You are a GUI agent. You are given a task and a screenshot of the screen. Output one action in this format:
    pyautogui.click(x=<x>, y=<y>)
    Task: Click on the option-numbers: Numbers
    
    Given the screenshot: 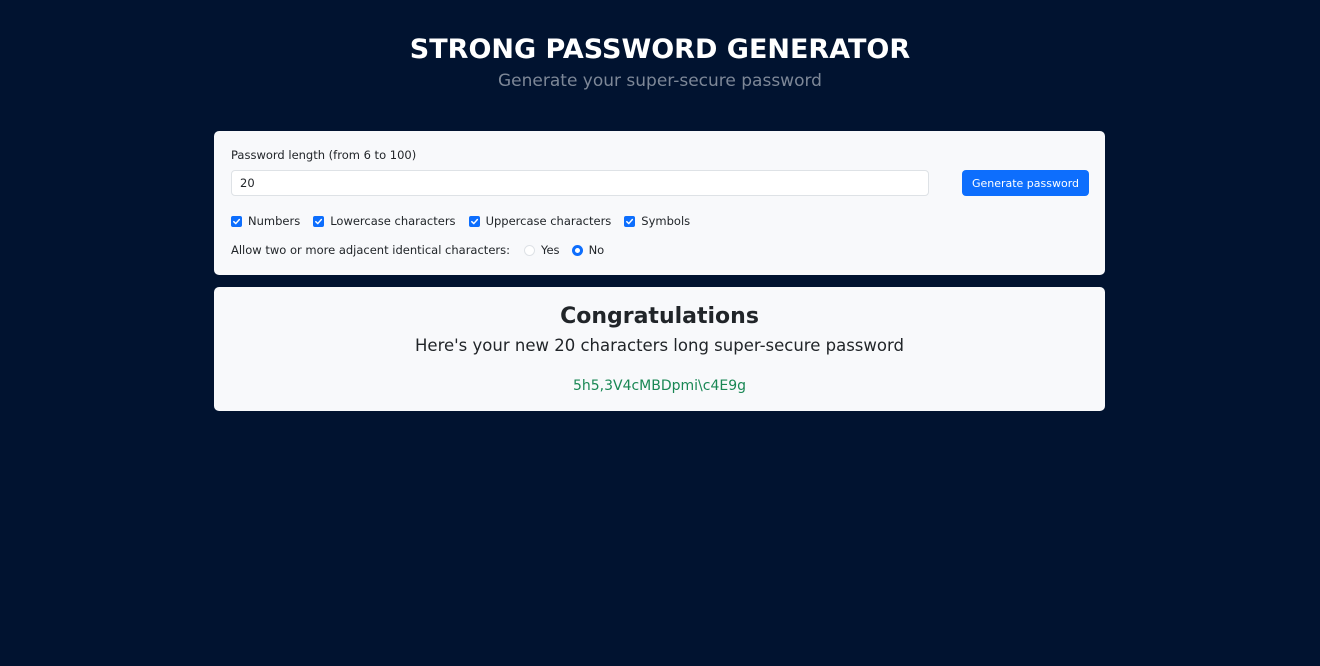 What is the action you would take?
    pyautogui.click(x=265, y=221)
    